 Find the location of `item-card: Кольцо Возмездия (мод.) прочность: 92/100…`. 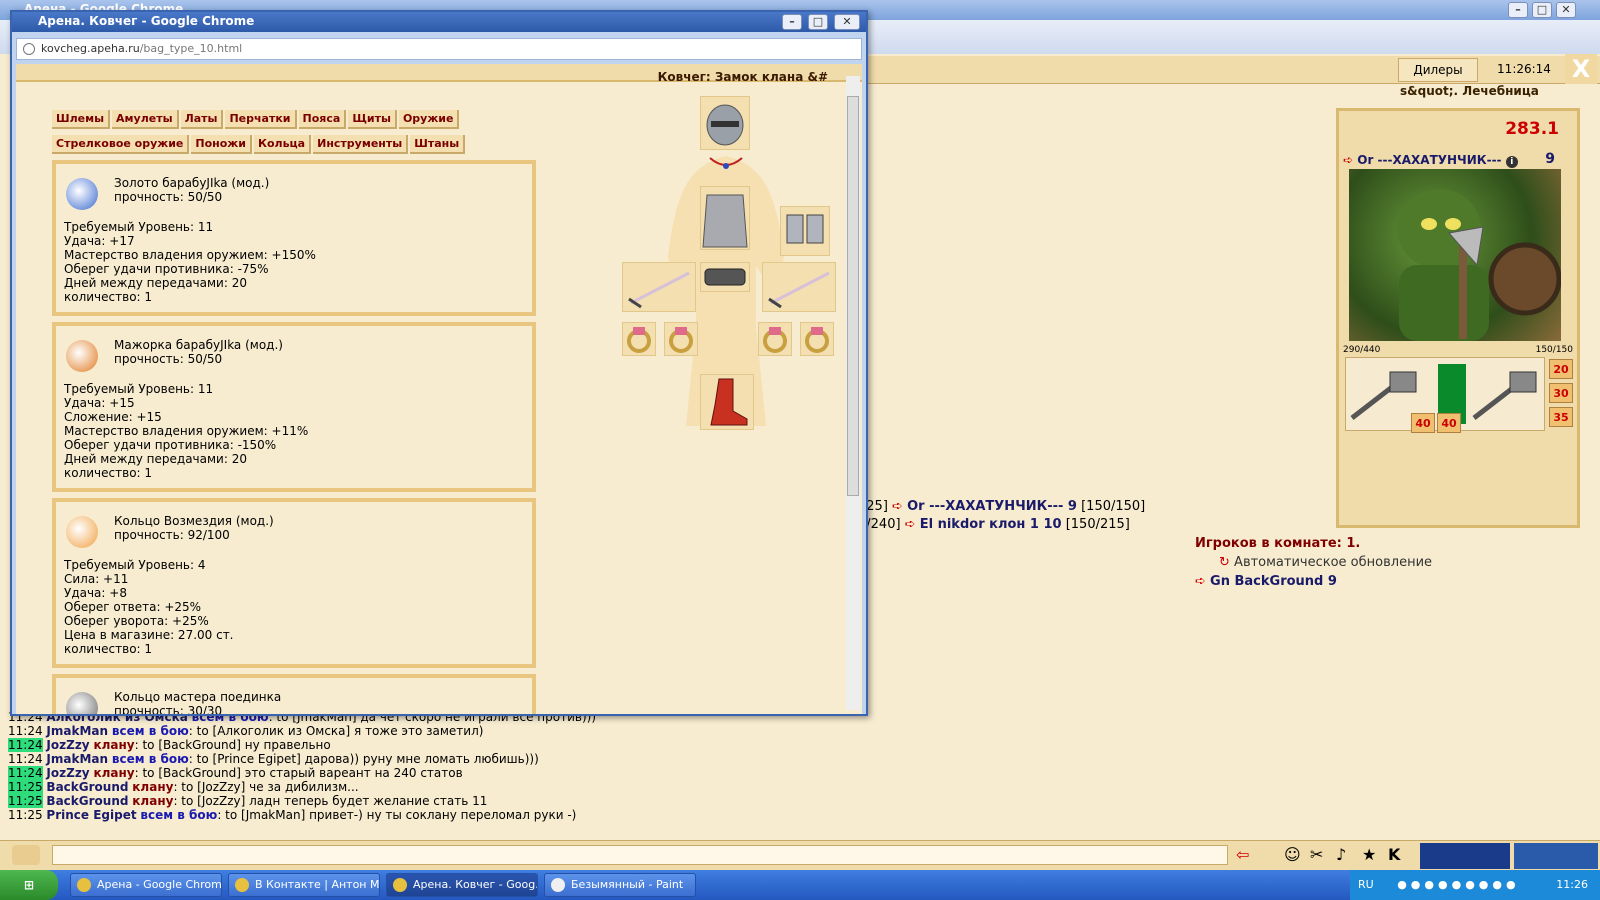

item-card: Кольцо Возмездия (мод.) прочность: 92/100… is located at coordinates (294, 583).